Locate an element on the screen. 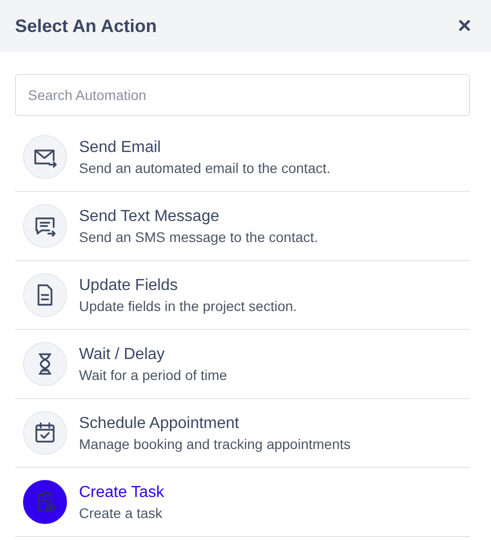 Image resolution: width=491 pixels, height=540 pixels. action-item: Update Fields Update fields in the project section. is located at coordinates (242, 295).